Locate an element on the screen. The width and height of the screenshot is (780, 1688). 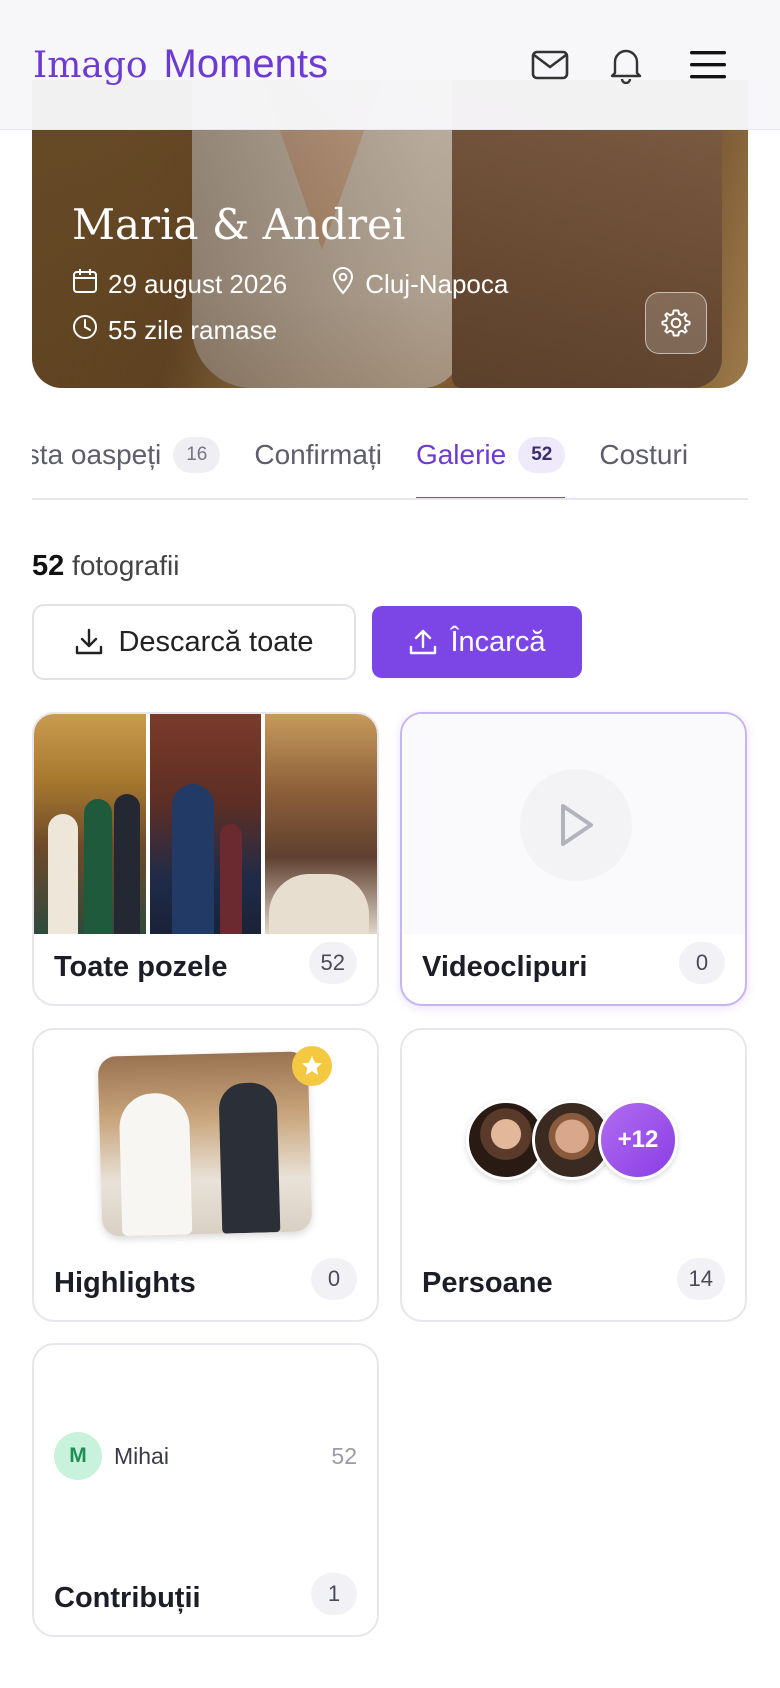
event-title: Maria & Andrei is located at coordinates (239, 224).